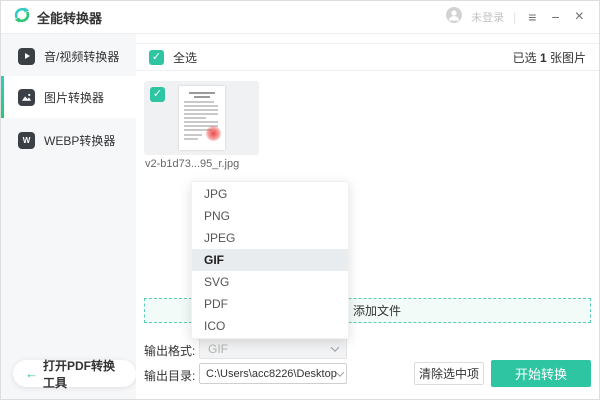  I want to click on output-dir-select: C:\Users\acc8226\Desktop, so click(273, 373).